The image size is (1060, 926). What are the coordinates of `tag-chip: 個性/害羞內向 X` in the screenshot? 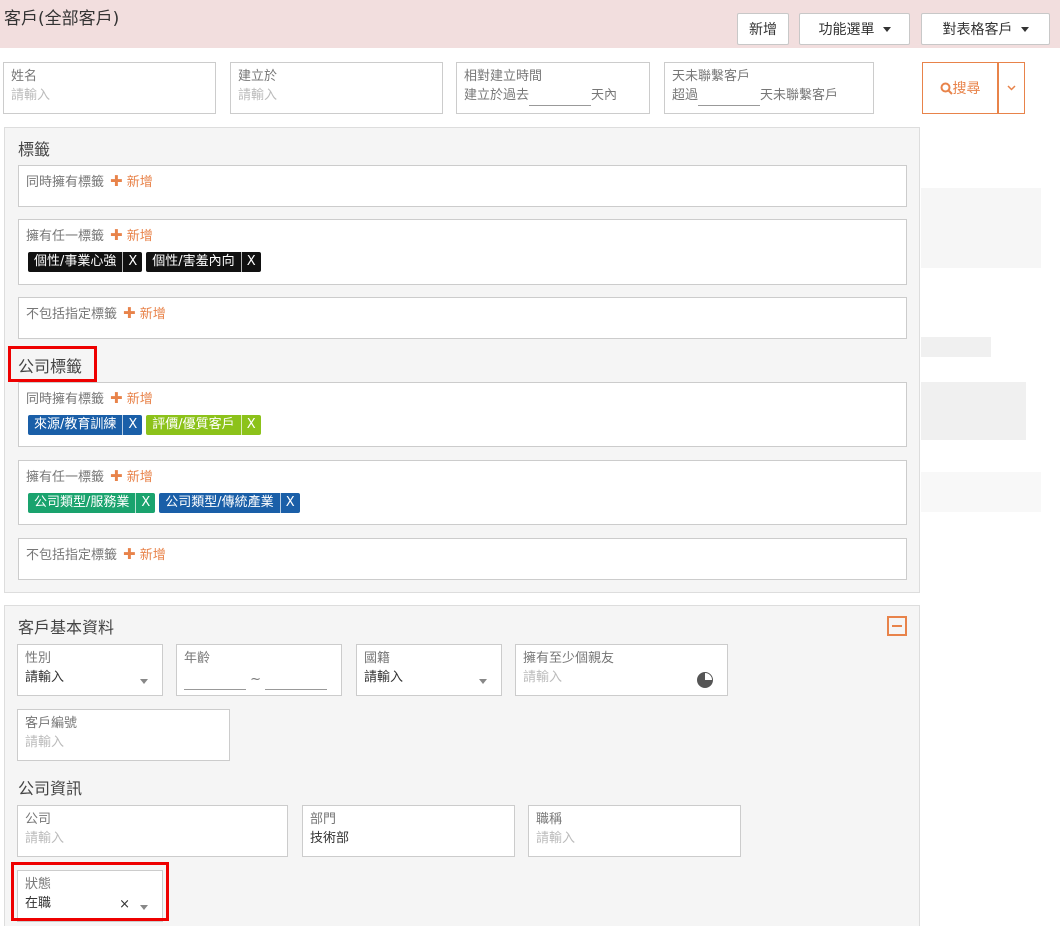 It's located at (203, 262).